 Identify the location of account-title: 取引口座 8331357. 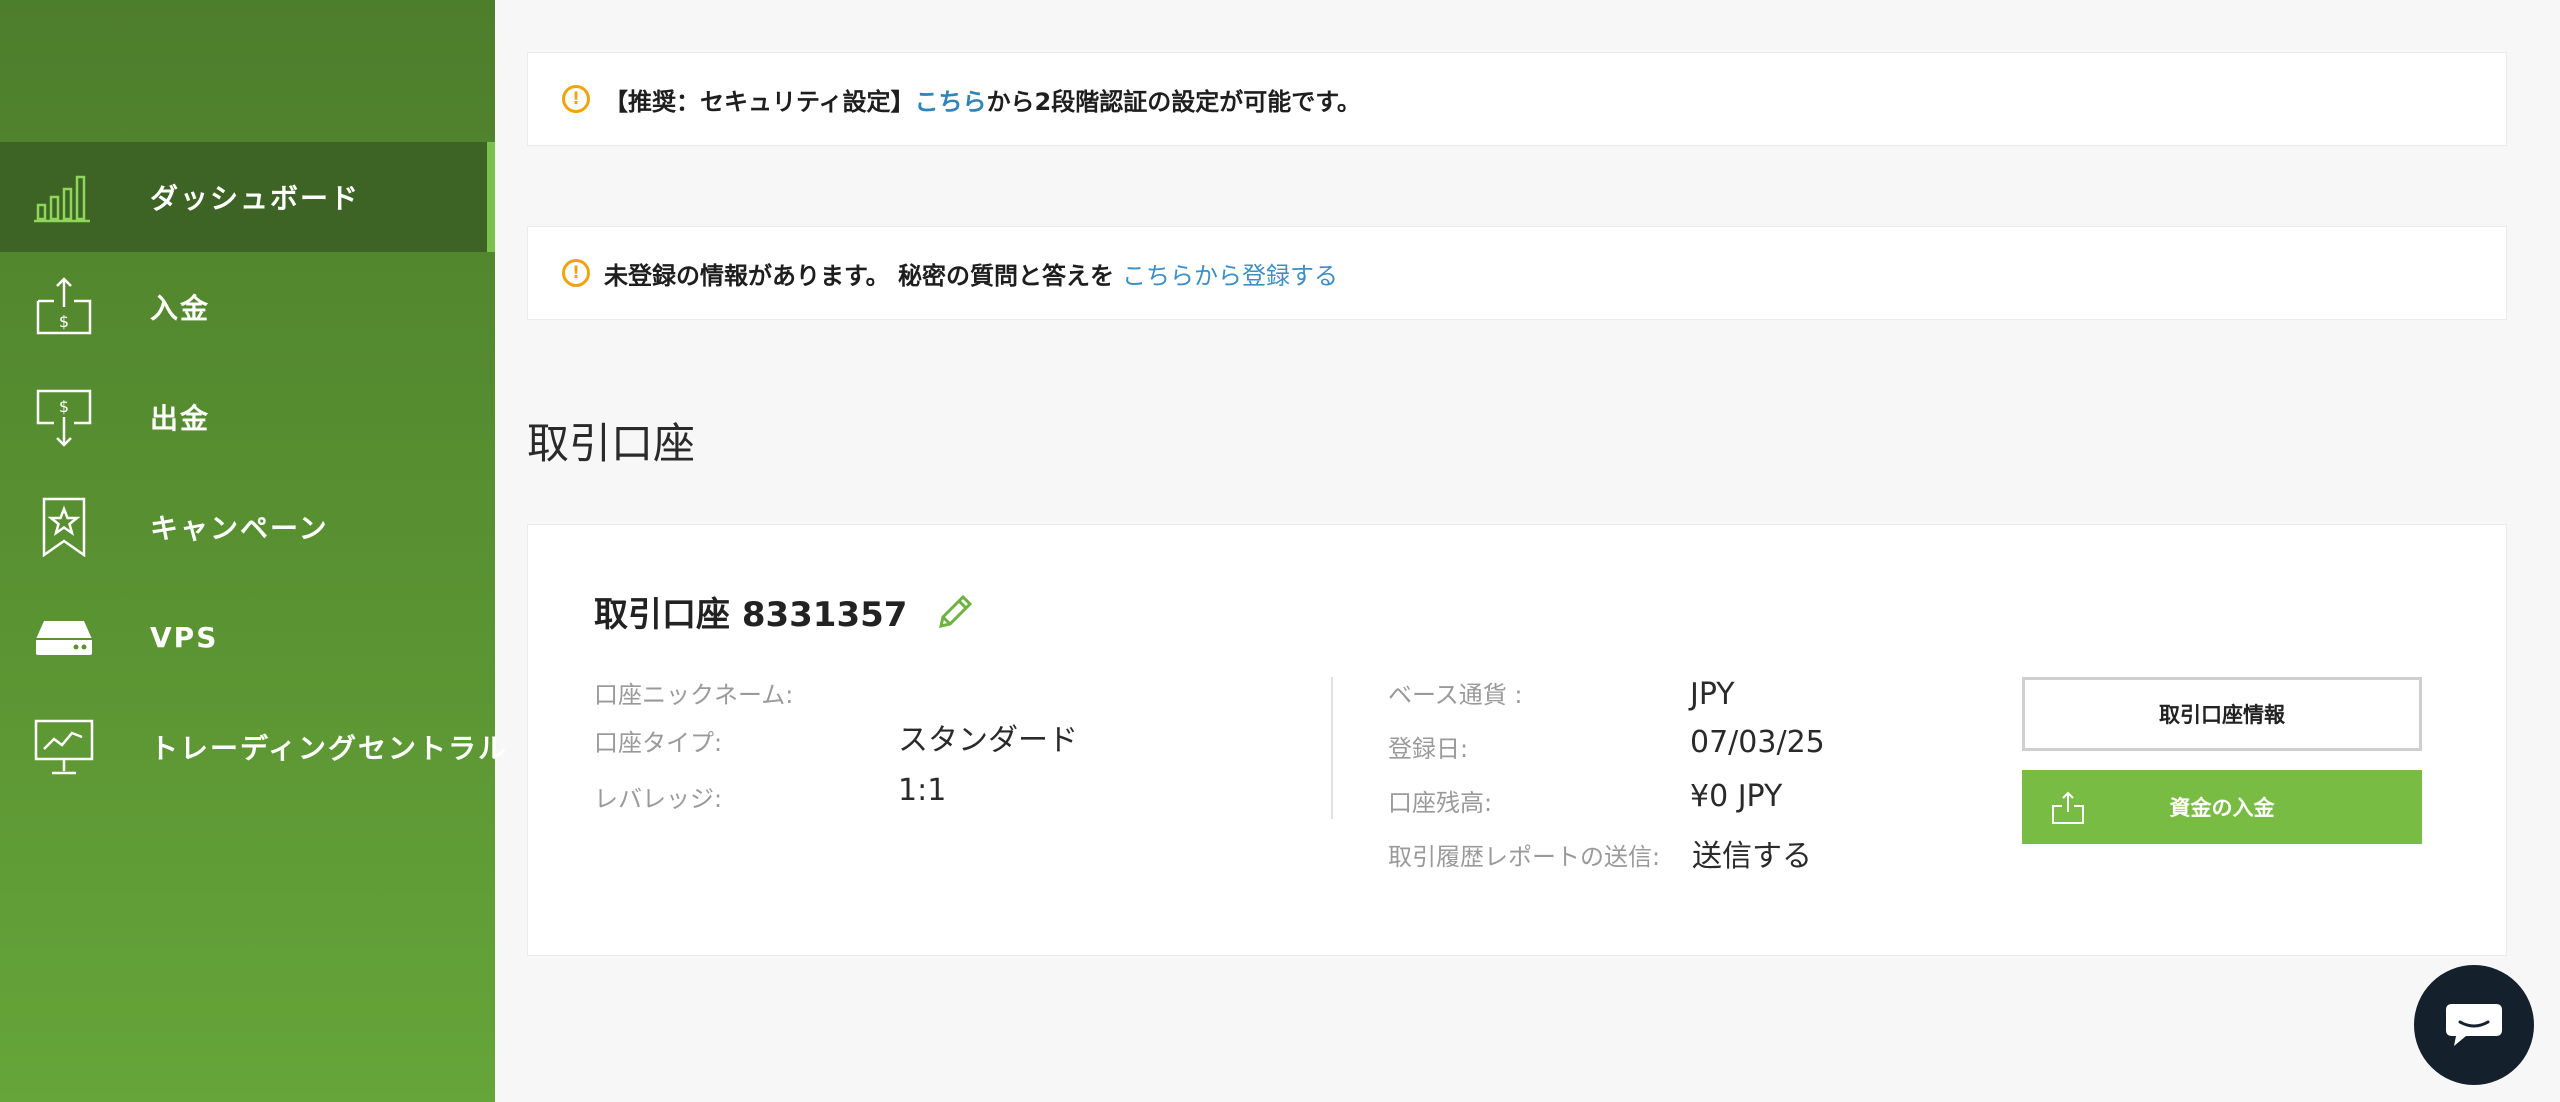
(785, 611).